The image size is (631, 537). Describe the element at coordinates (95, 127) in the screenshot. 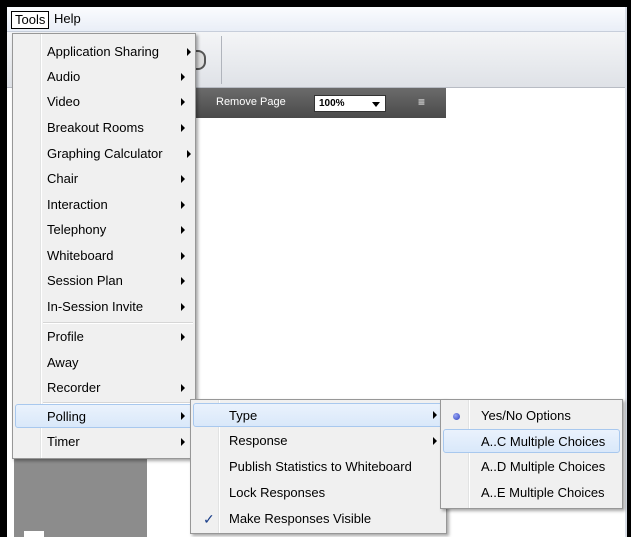

I see `menu-item-label: Breakout Rooms` at that location.